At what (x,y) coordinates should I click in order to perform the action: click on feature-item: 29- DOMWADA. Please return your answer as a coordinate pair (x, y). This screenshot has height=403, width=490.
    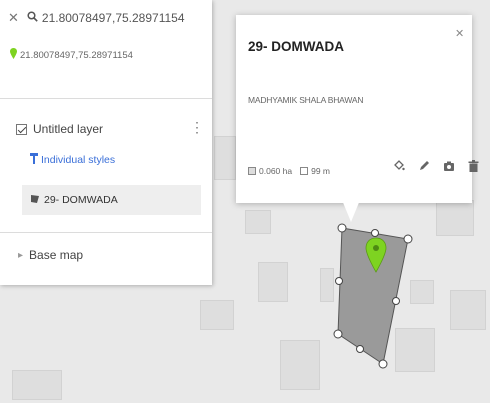
    Looking at the image, I should click on (111, 200).